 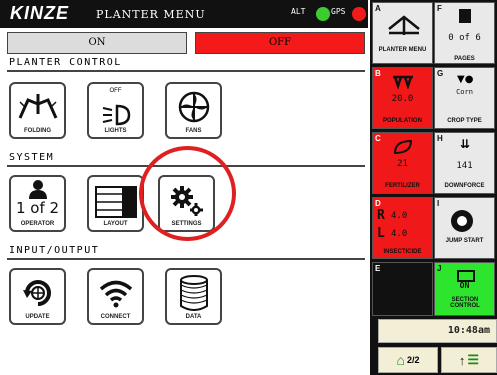 I want to click on pages-label: PAGES, so click(x=464, y=59).